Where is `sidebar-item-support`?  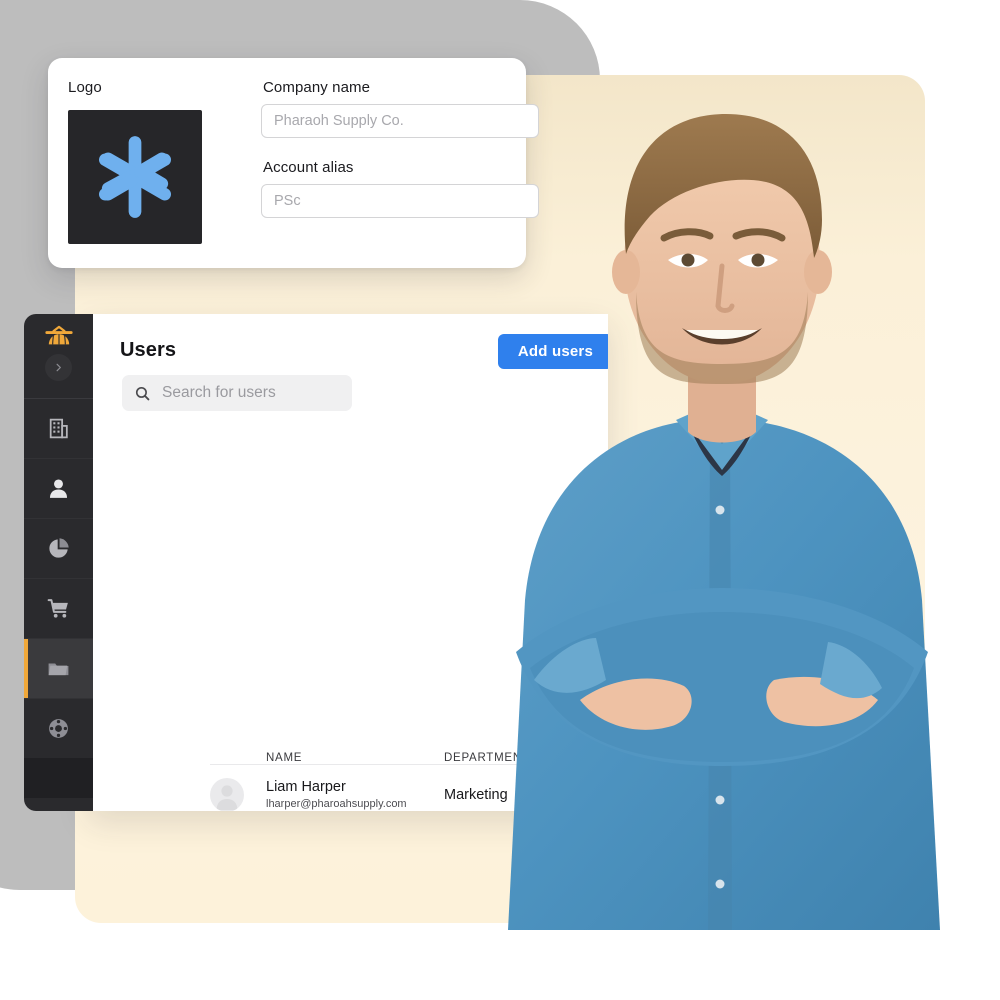
sidebar-item-support is located at coordinates (58, 728).